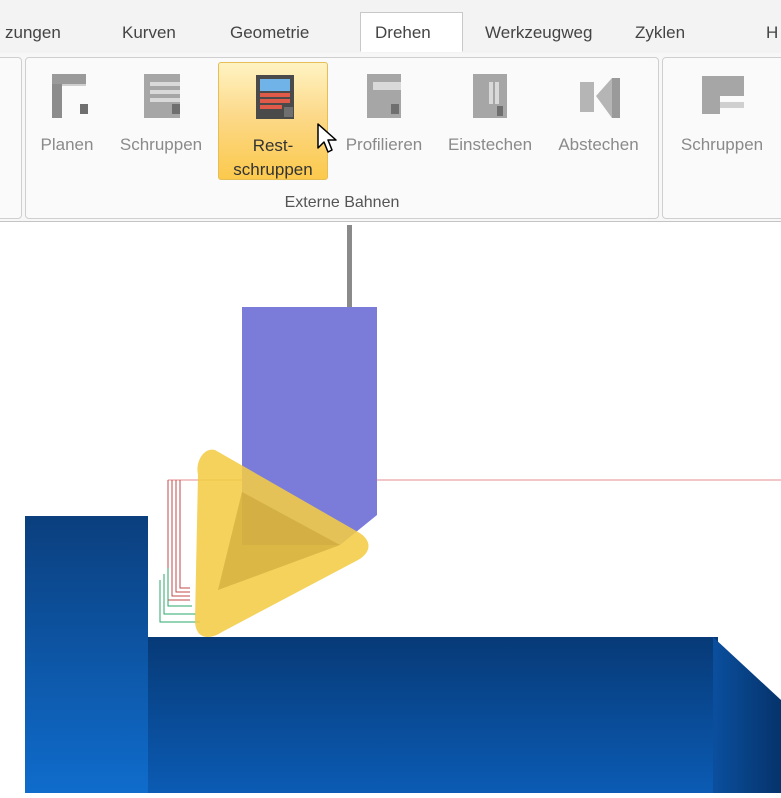  I want to click on tab-geometrie: Geometrie, so click(269, 33).